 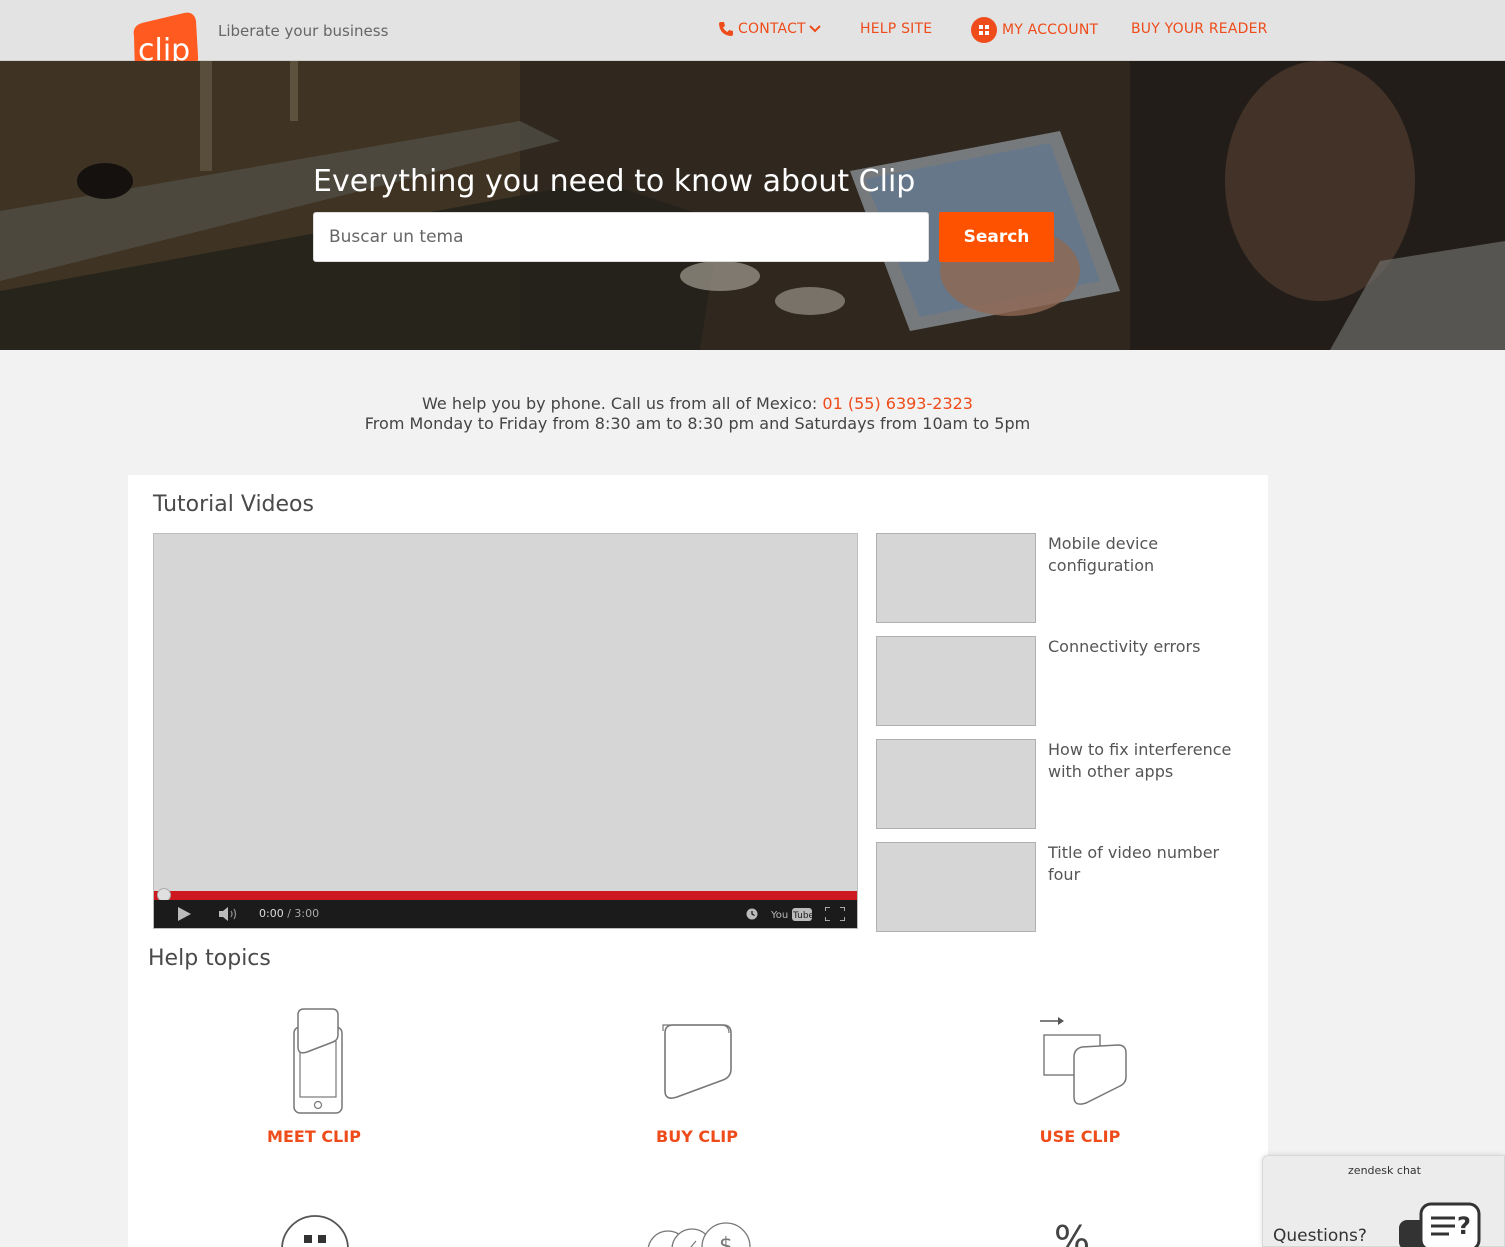 What do you see at coordinates (1384, 1170) in the screenshot?
I see `zendesk-brand: zendesk chat` at bounding box center [1384, 1170].